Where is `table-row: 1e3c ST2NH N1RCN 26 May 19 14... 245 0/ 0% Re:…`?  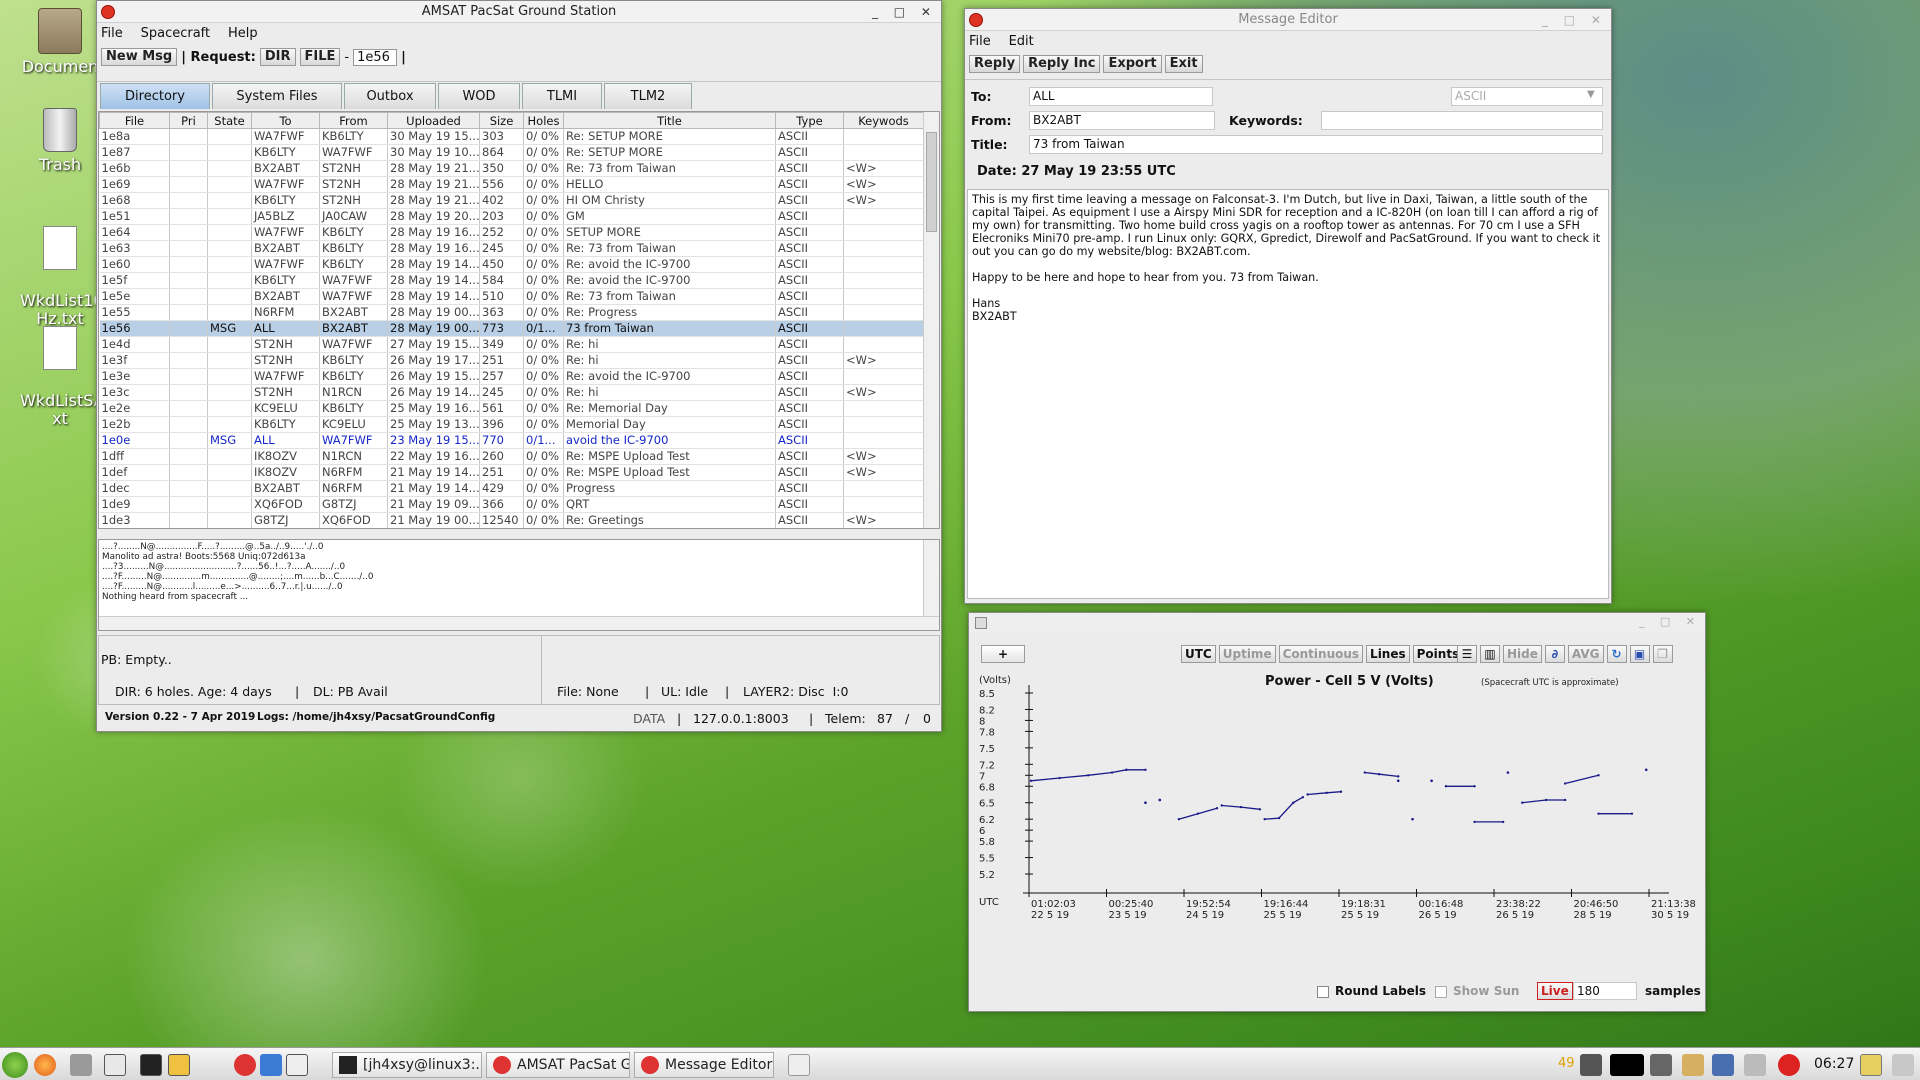
table-row: 1e3c ST2NH N1RCN 26 May 19 14... 245 0/ 0% Re:… is located at coordinates (511, 392).